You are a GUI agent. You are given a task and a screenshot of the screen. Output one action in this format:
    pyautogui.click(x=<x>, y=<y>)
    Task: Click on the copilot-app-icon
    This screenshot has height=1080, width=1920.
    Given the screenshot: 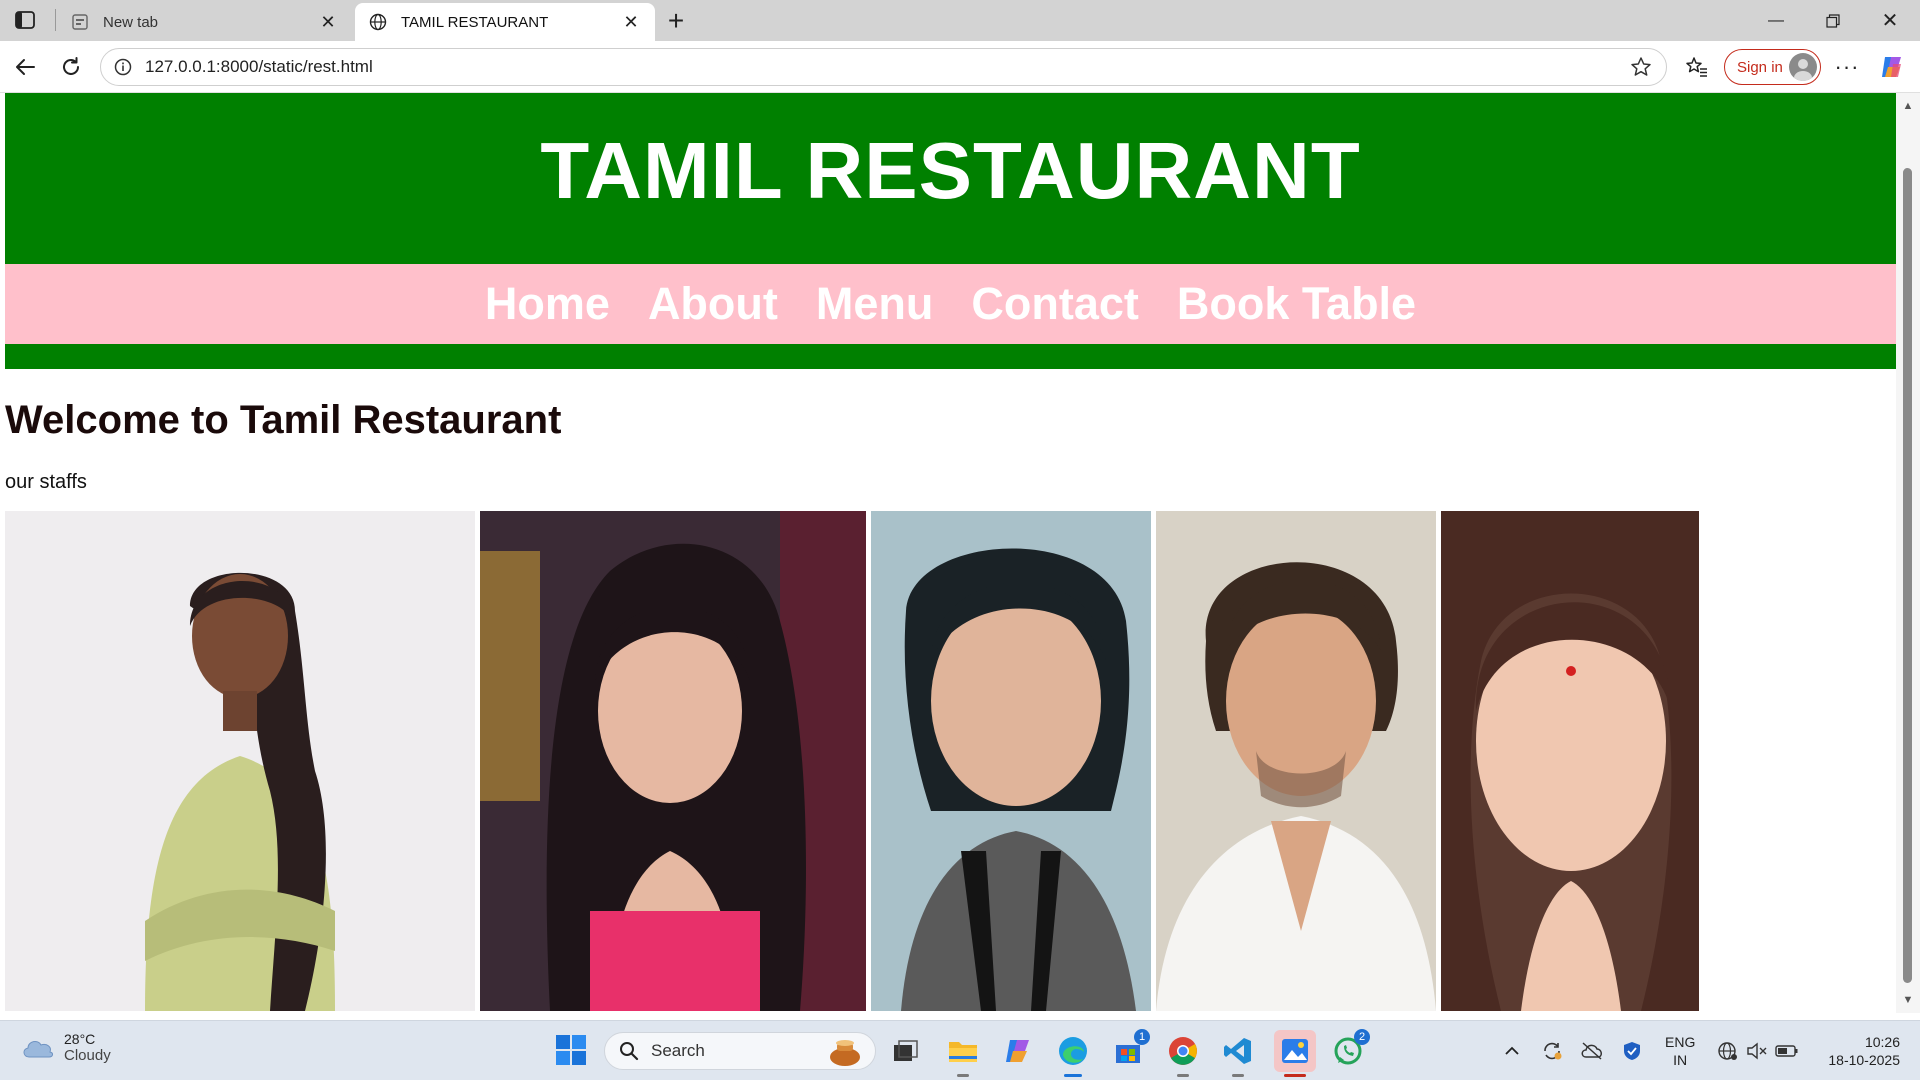 What is the action you would take?
    pyautogui.click(x=1018, y=1051)
    